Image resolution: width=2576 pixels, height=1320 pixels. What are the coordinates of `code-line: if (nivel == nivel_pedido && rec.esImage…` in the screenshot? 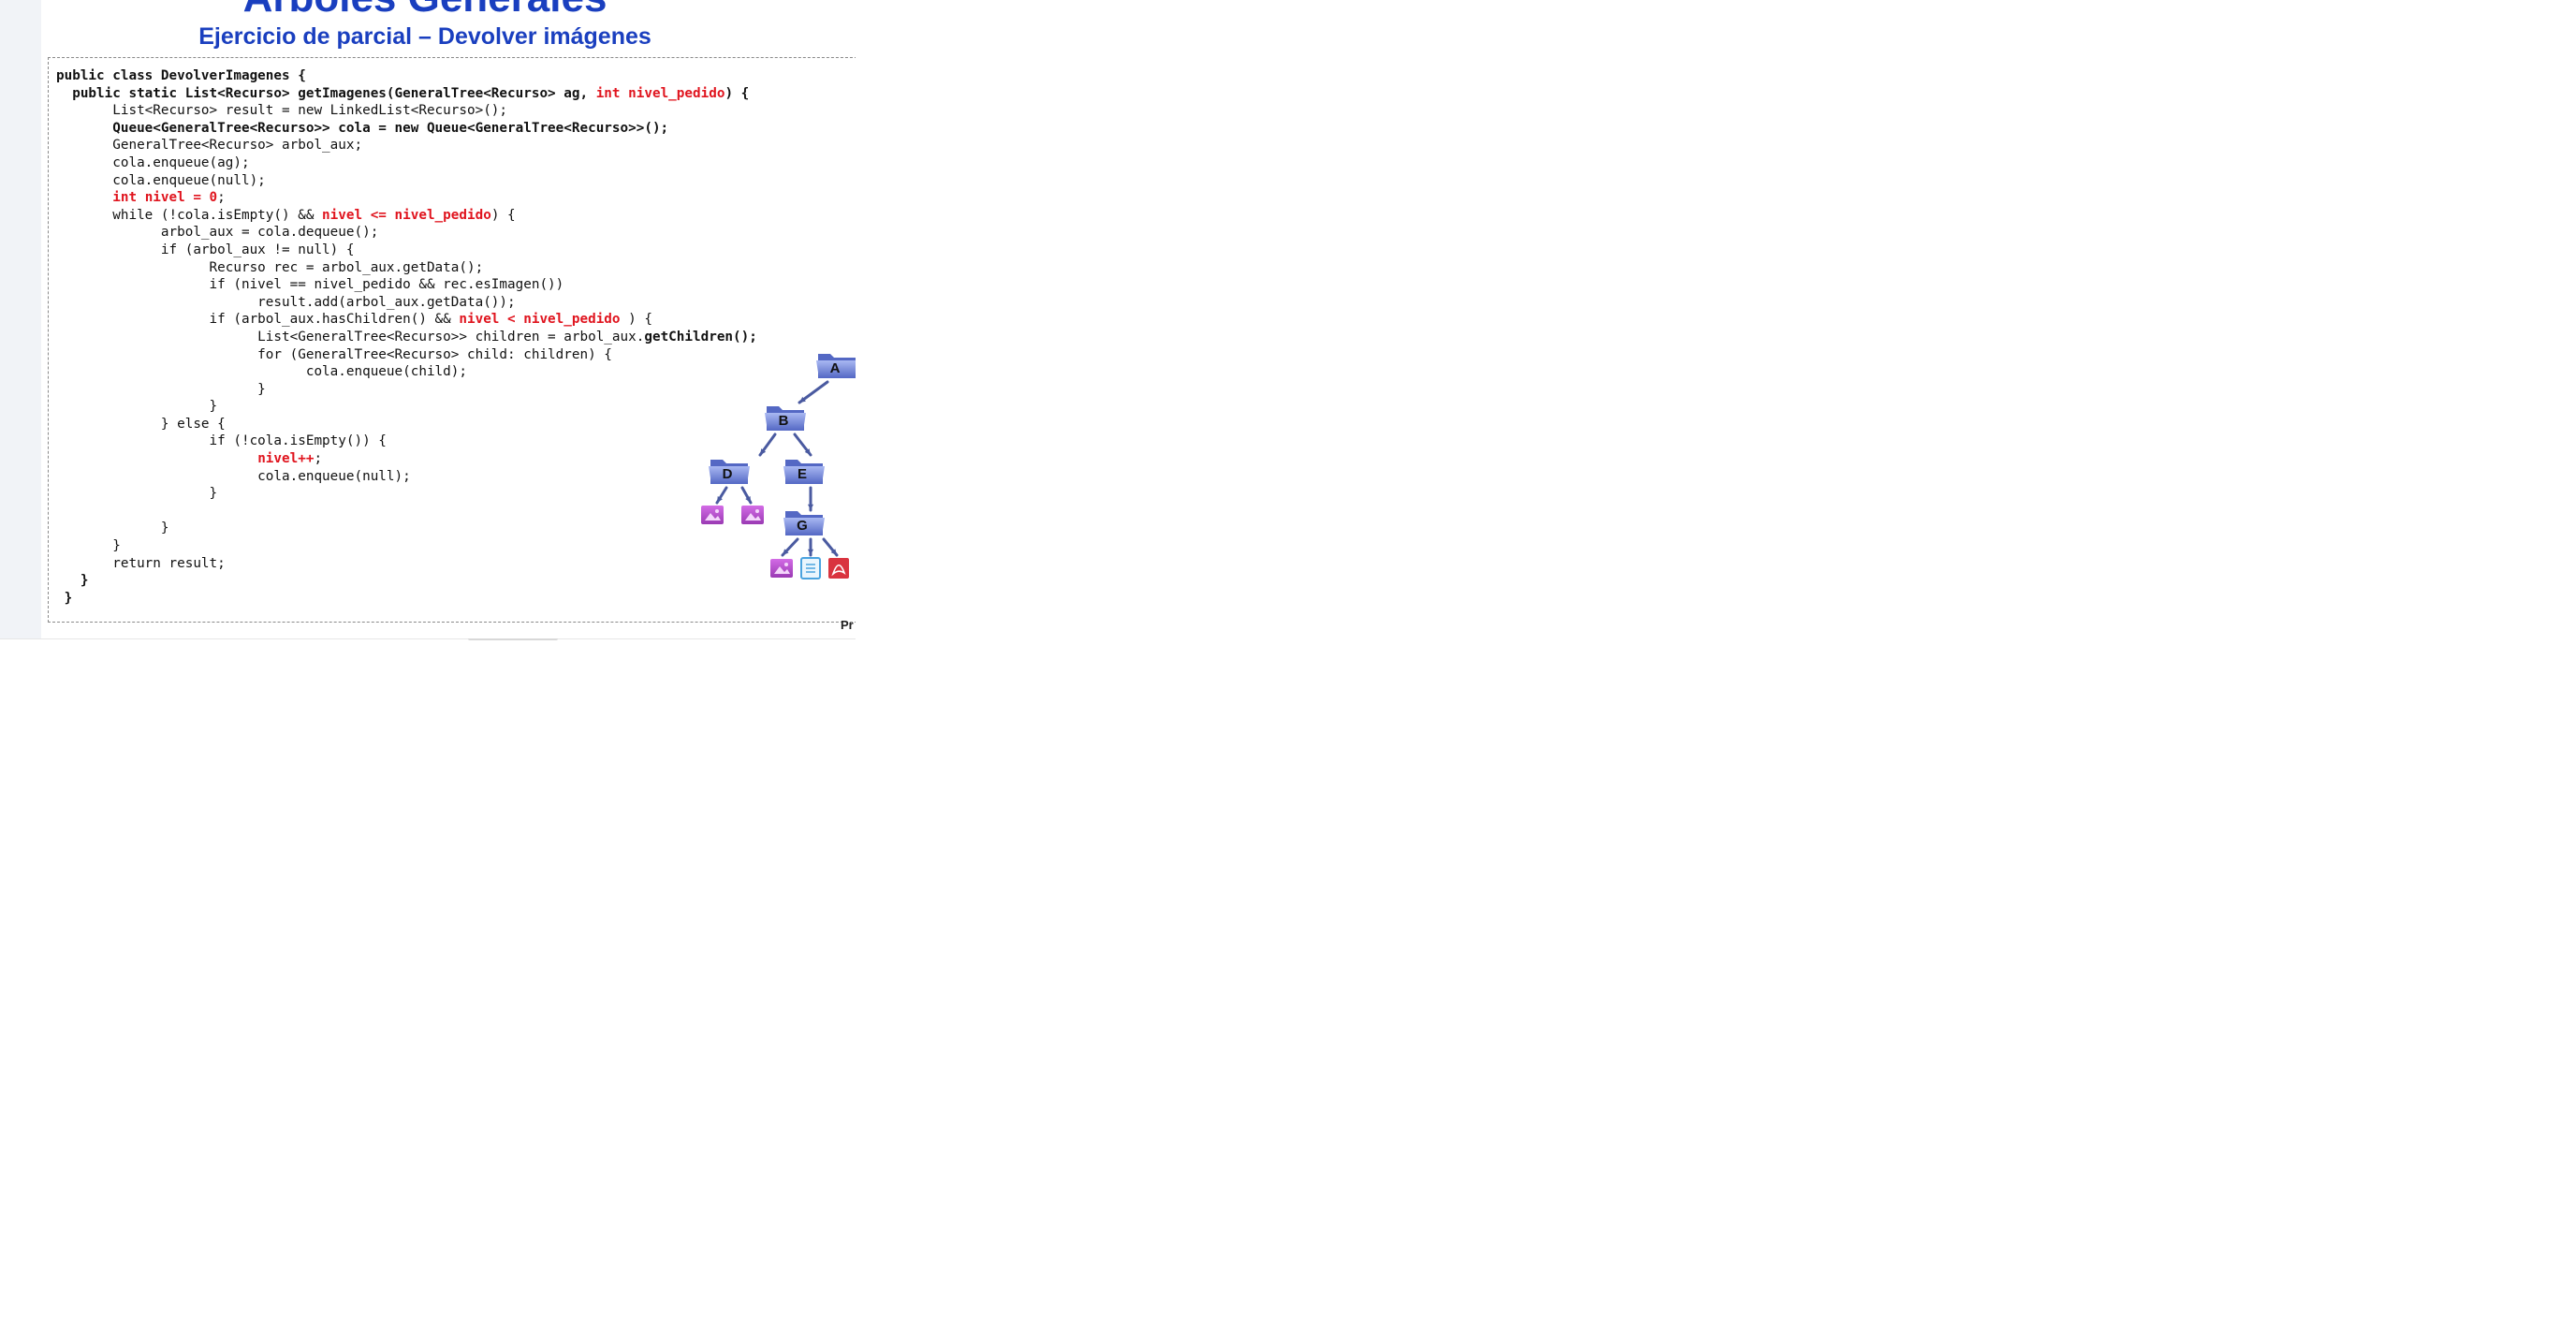 It's located at (406, 285).